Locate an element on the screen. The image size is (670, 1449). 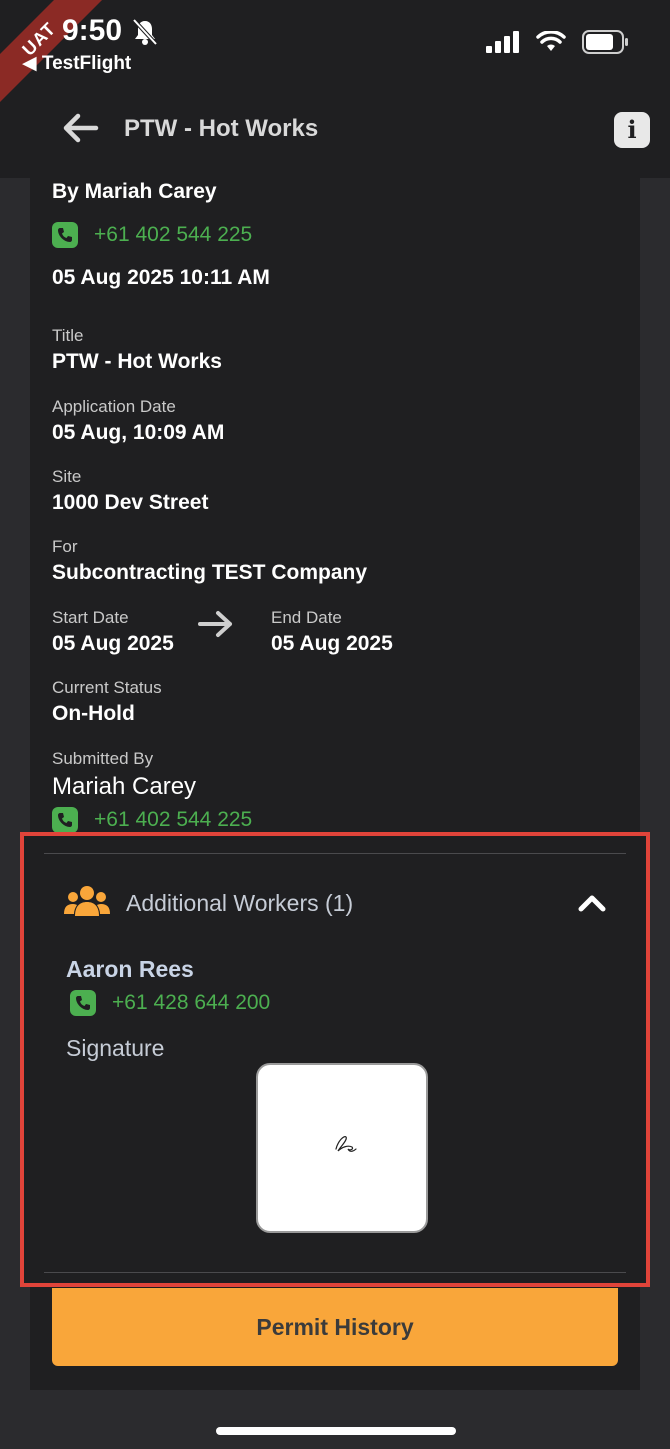
start-date-label: Start Date is located at coordinates (90, 617).